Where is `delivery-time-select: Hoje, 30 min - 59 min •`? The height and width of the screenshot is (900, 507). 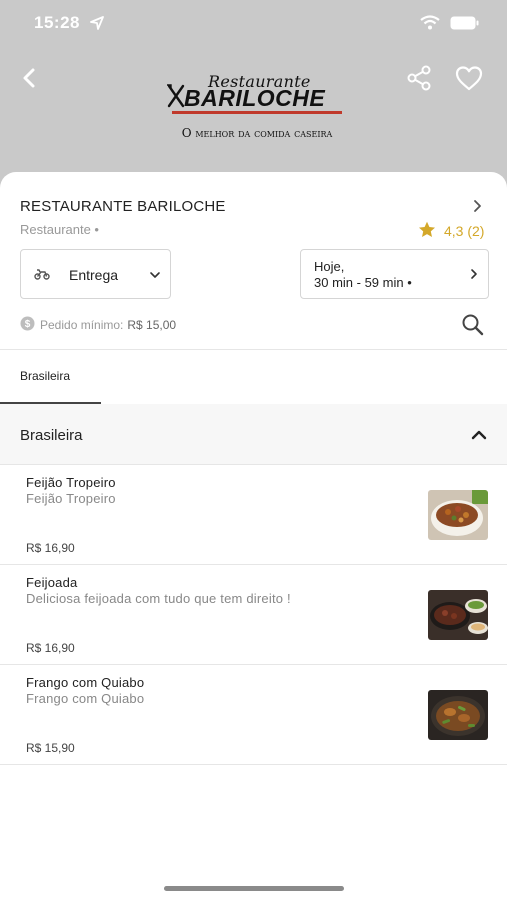 delivery-time-select: Hoje, 30 min - 59 min • is located at coordinates (394, 274).